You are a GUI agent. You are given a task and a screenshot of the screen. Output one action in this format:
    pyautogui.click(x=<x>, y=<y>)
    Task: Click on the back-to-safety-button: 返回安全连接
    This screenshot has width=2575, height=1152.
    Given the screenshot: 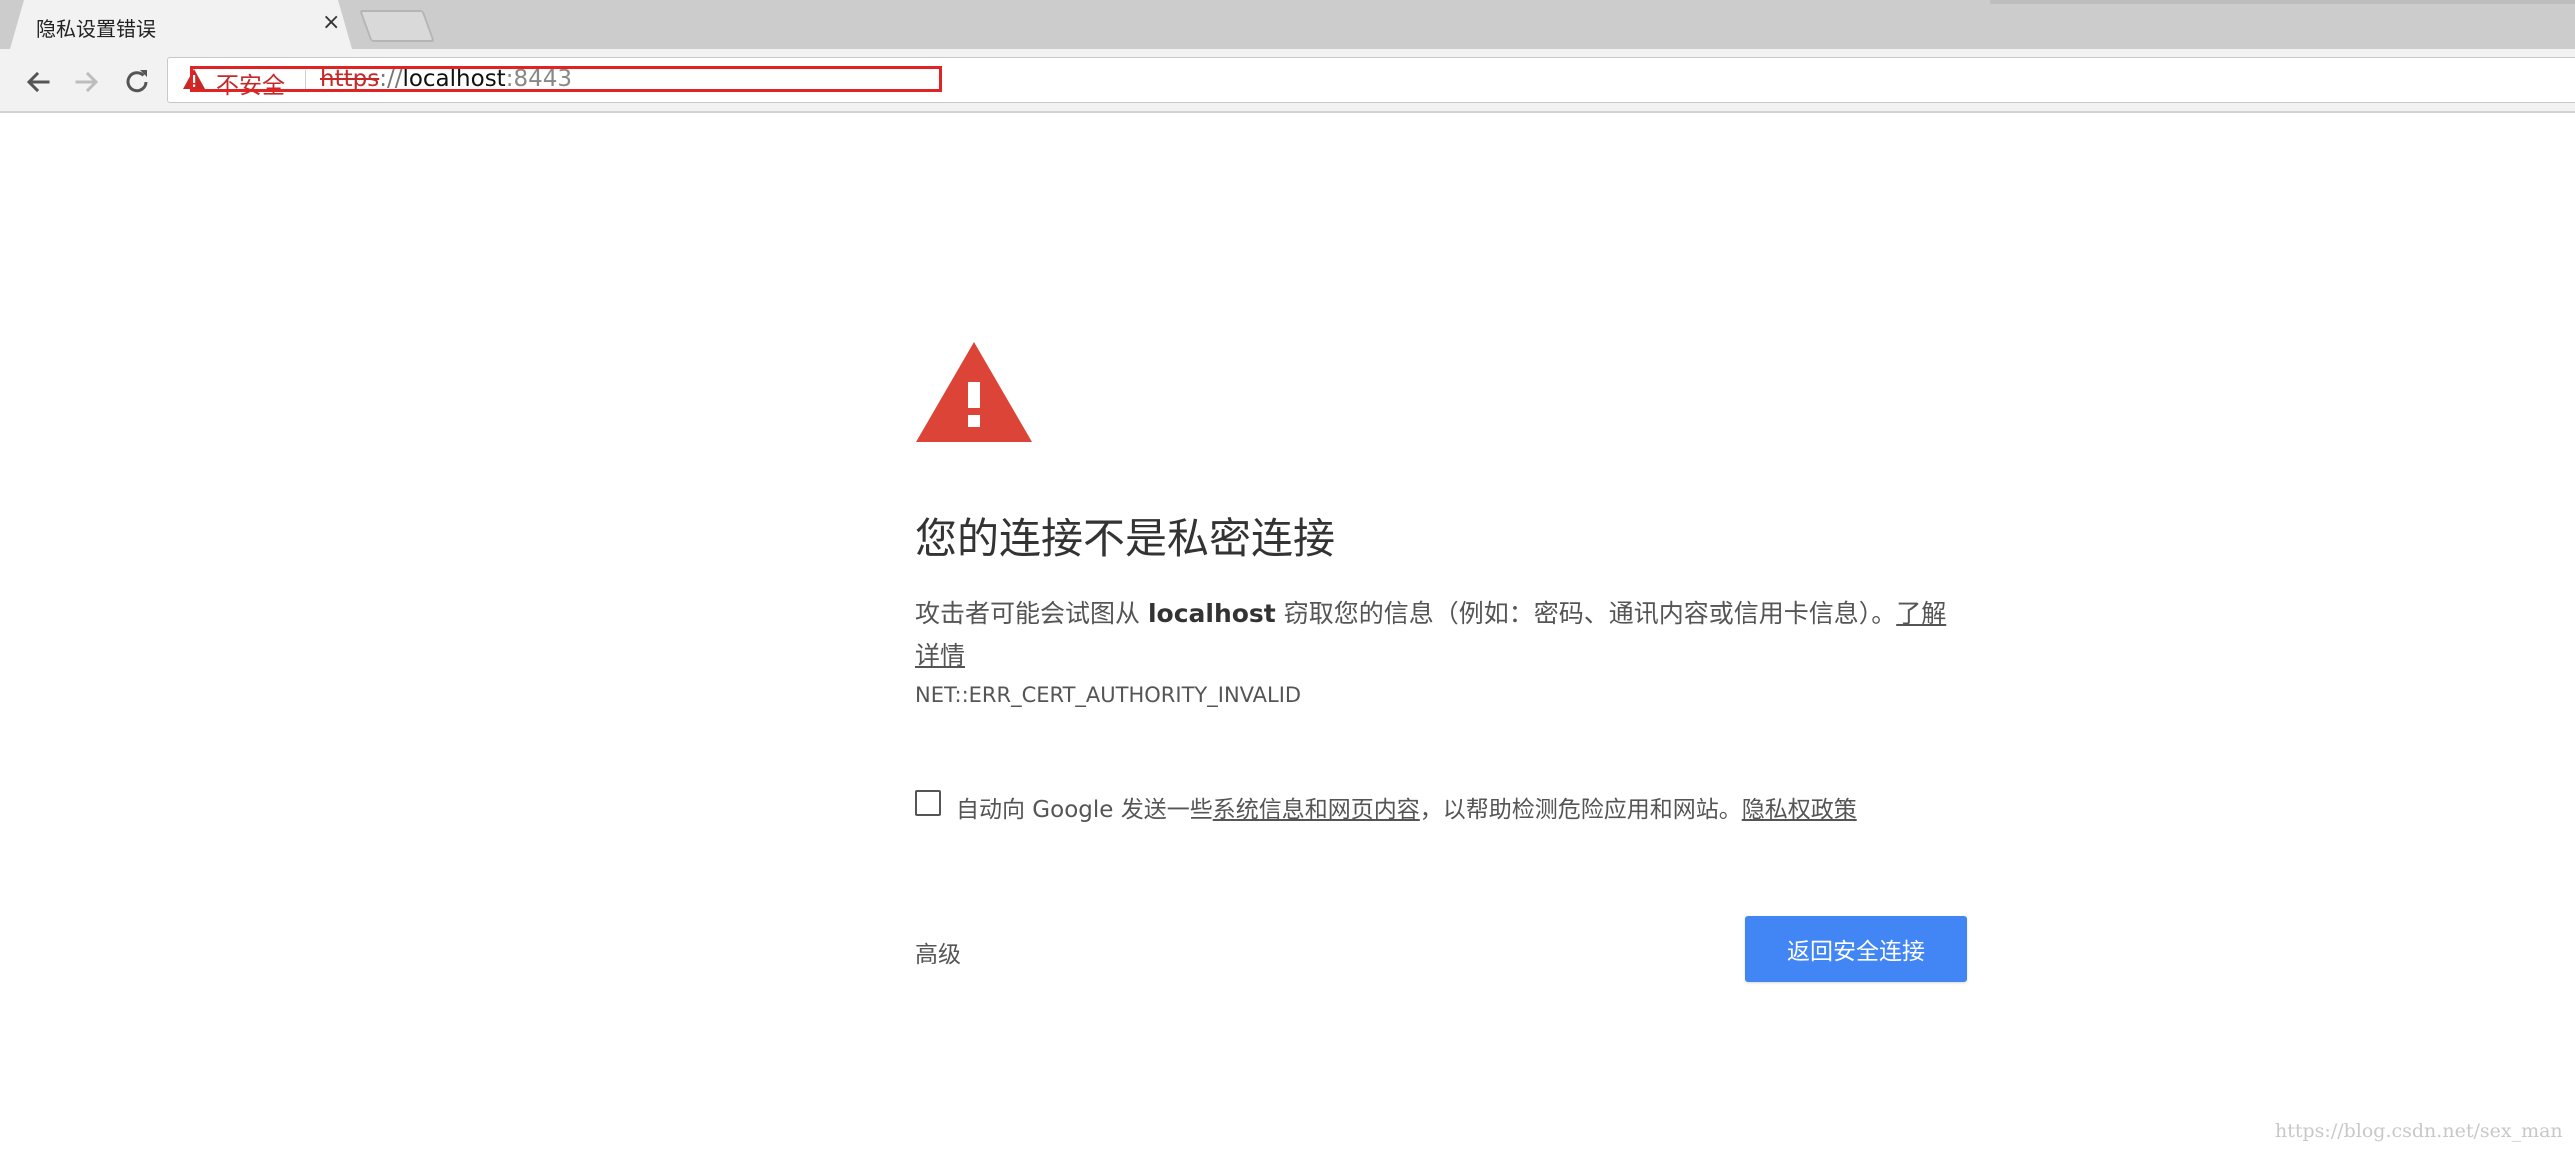 What is the action you would take?
    pyautogui.click(x=1856, y=949)
    